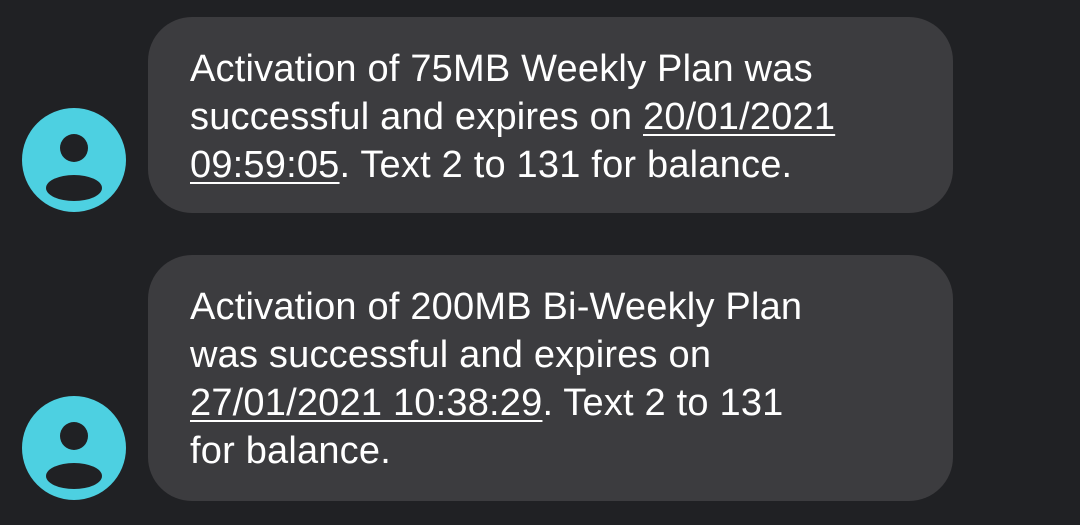 The height and width of the screenshot is (525, 1080). Describe the element at coordinates (290, 451) in the screenshot. I see `message-line: for balance.` at that location.